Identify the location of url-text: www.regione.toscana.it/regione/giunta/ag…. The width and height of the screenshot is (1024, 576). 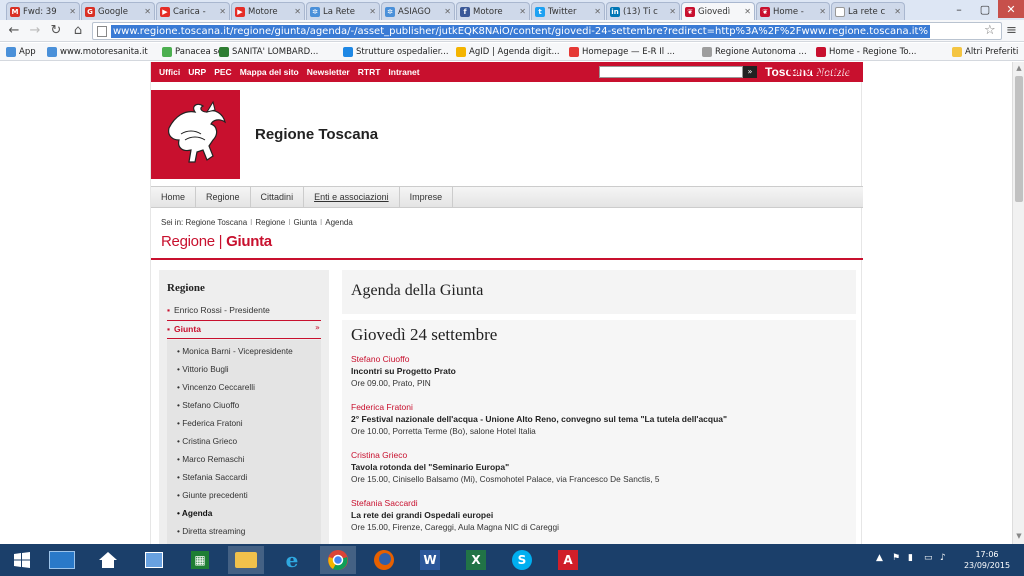
(520, 31).